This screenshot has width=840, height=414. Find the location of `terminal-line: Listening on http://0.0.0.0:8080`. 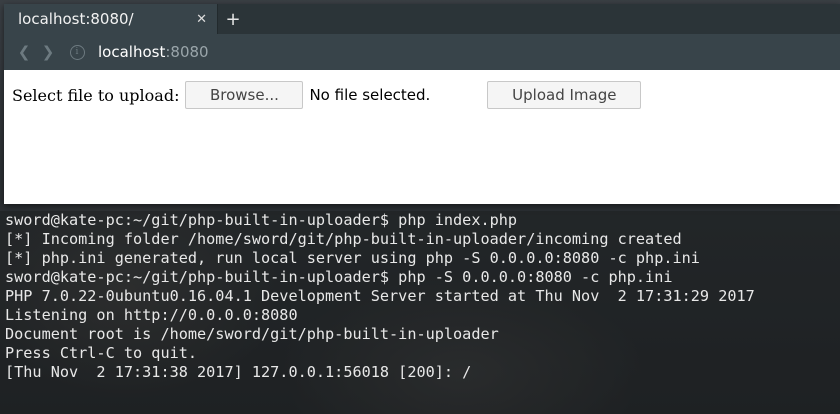

terminal-line: Listening on http://0.0.0.0:8080 is located at coordinates (151, 315).